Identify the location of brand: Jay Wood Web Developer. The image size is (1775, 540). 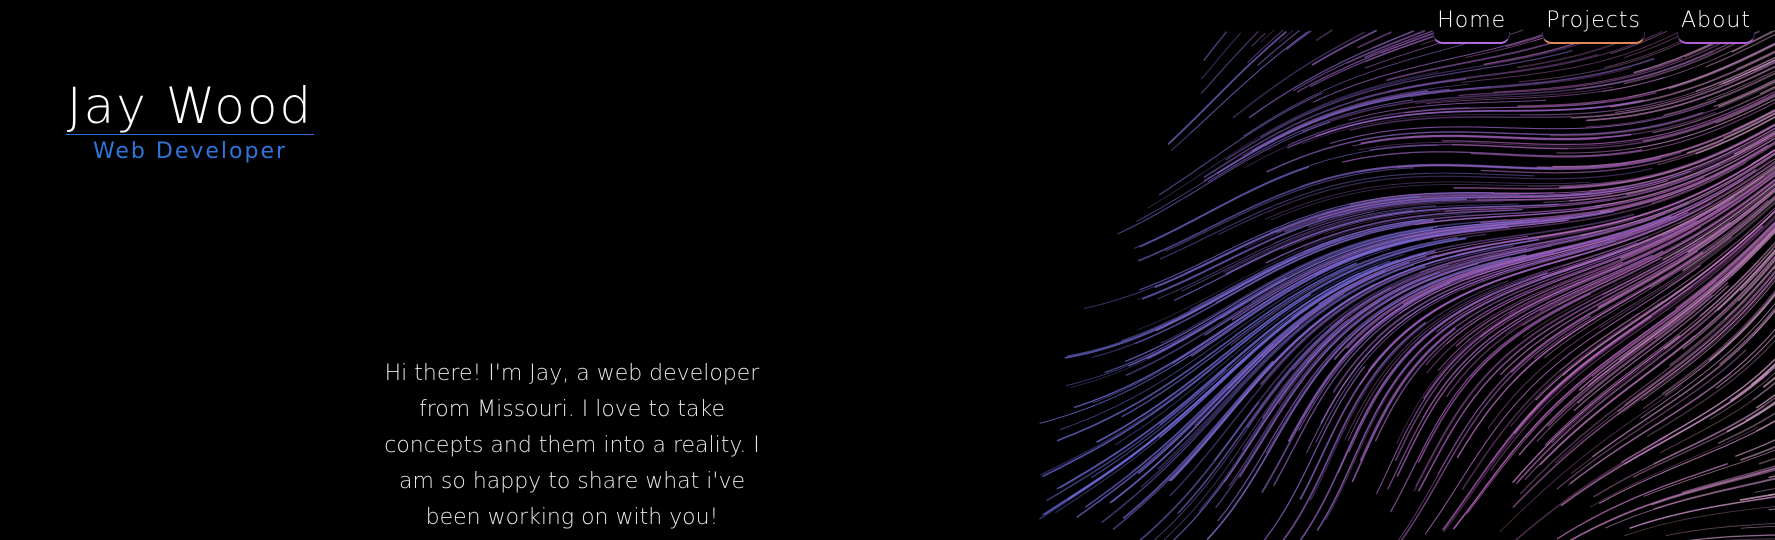
(190, 121).